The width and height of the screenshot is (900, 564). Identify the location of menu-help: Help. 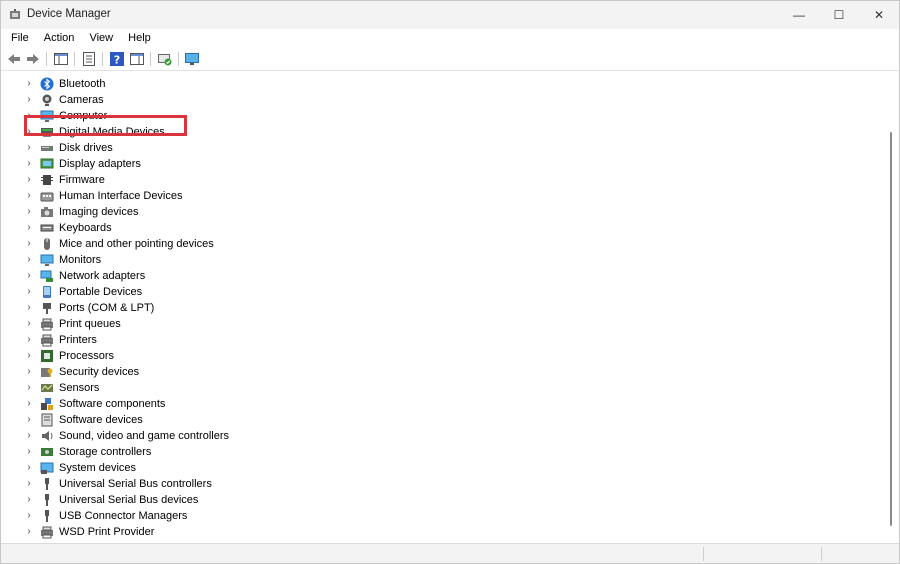
(139, 38).